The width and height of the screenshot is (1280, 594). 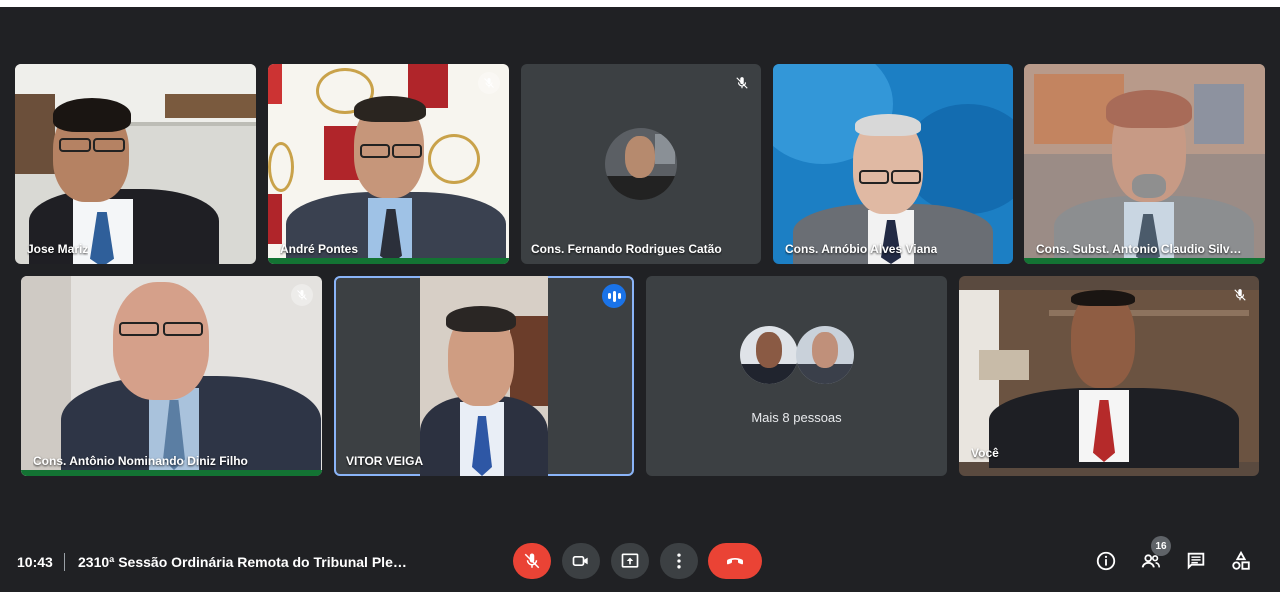 I want to click on call-end-icon, so click(x=735, y=561).